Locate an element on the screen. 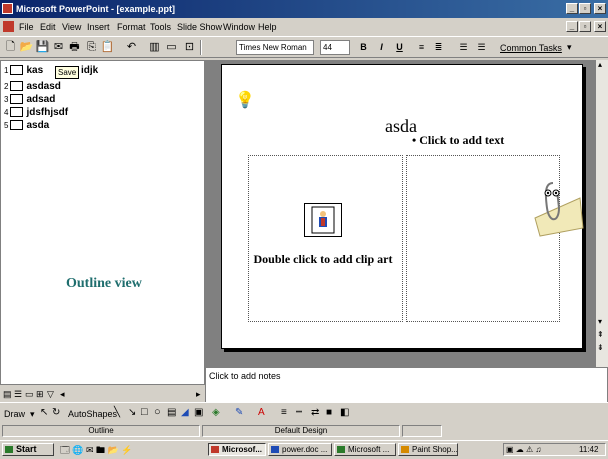  fill-color-icon: ◈ is located at coordinates (216, 412).